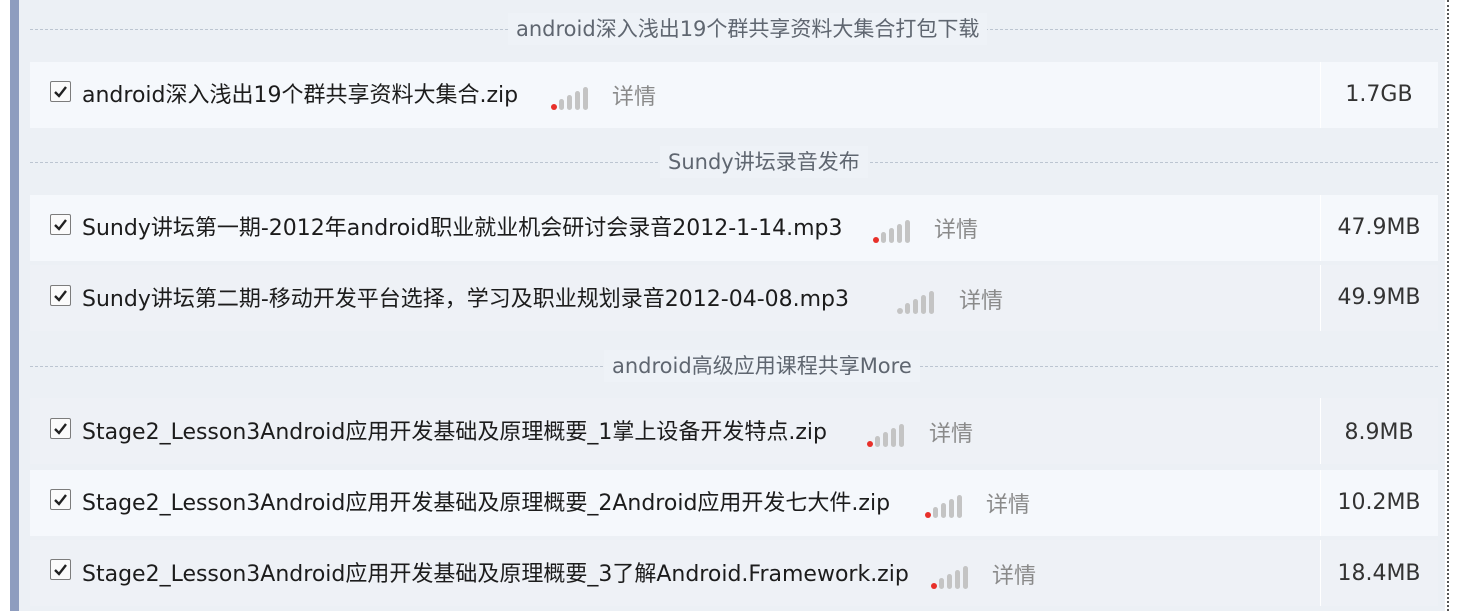 This screenshot has width=1459, height=611. I want to click on section-divider: android深入浅出19个群共享资料大集合打包下载, so click(734, 29).